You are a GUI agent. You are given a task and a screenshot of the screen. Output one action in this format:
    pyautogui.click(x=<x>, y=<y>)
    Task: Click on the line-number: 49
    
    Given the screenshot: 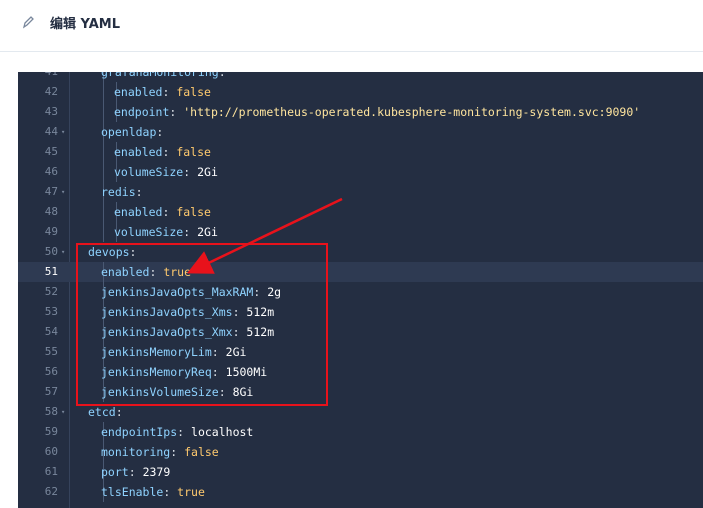 What is the action you would take?
    pyautogui.click(x=51, y=231)
    